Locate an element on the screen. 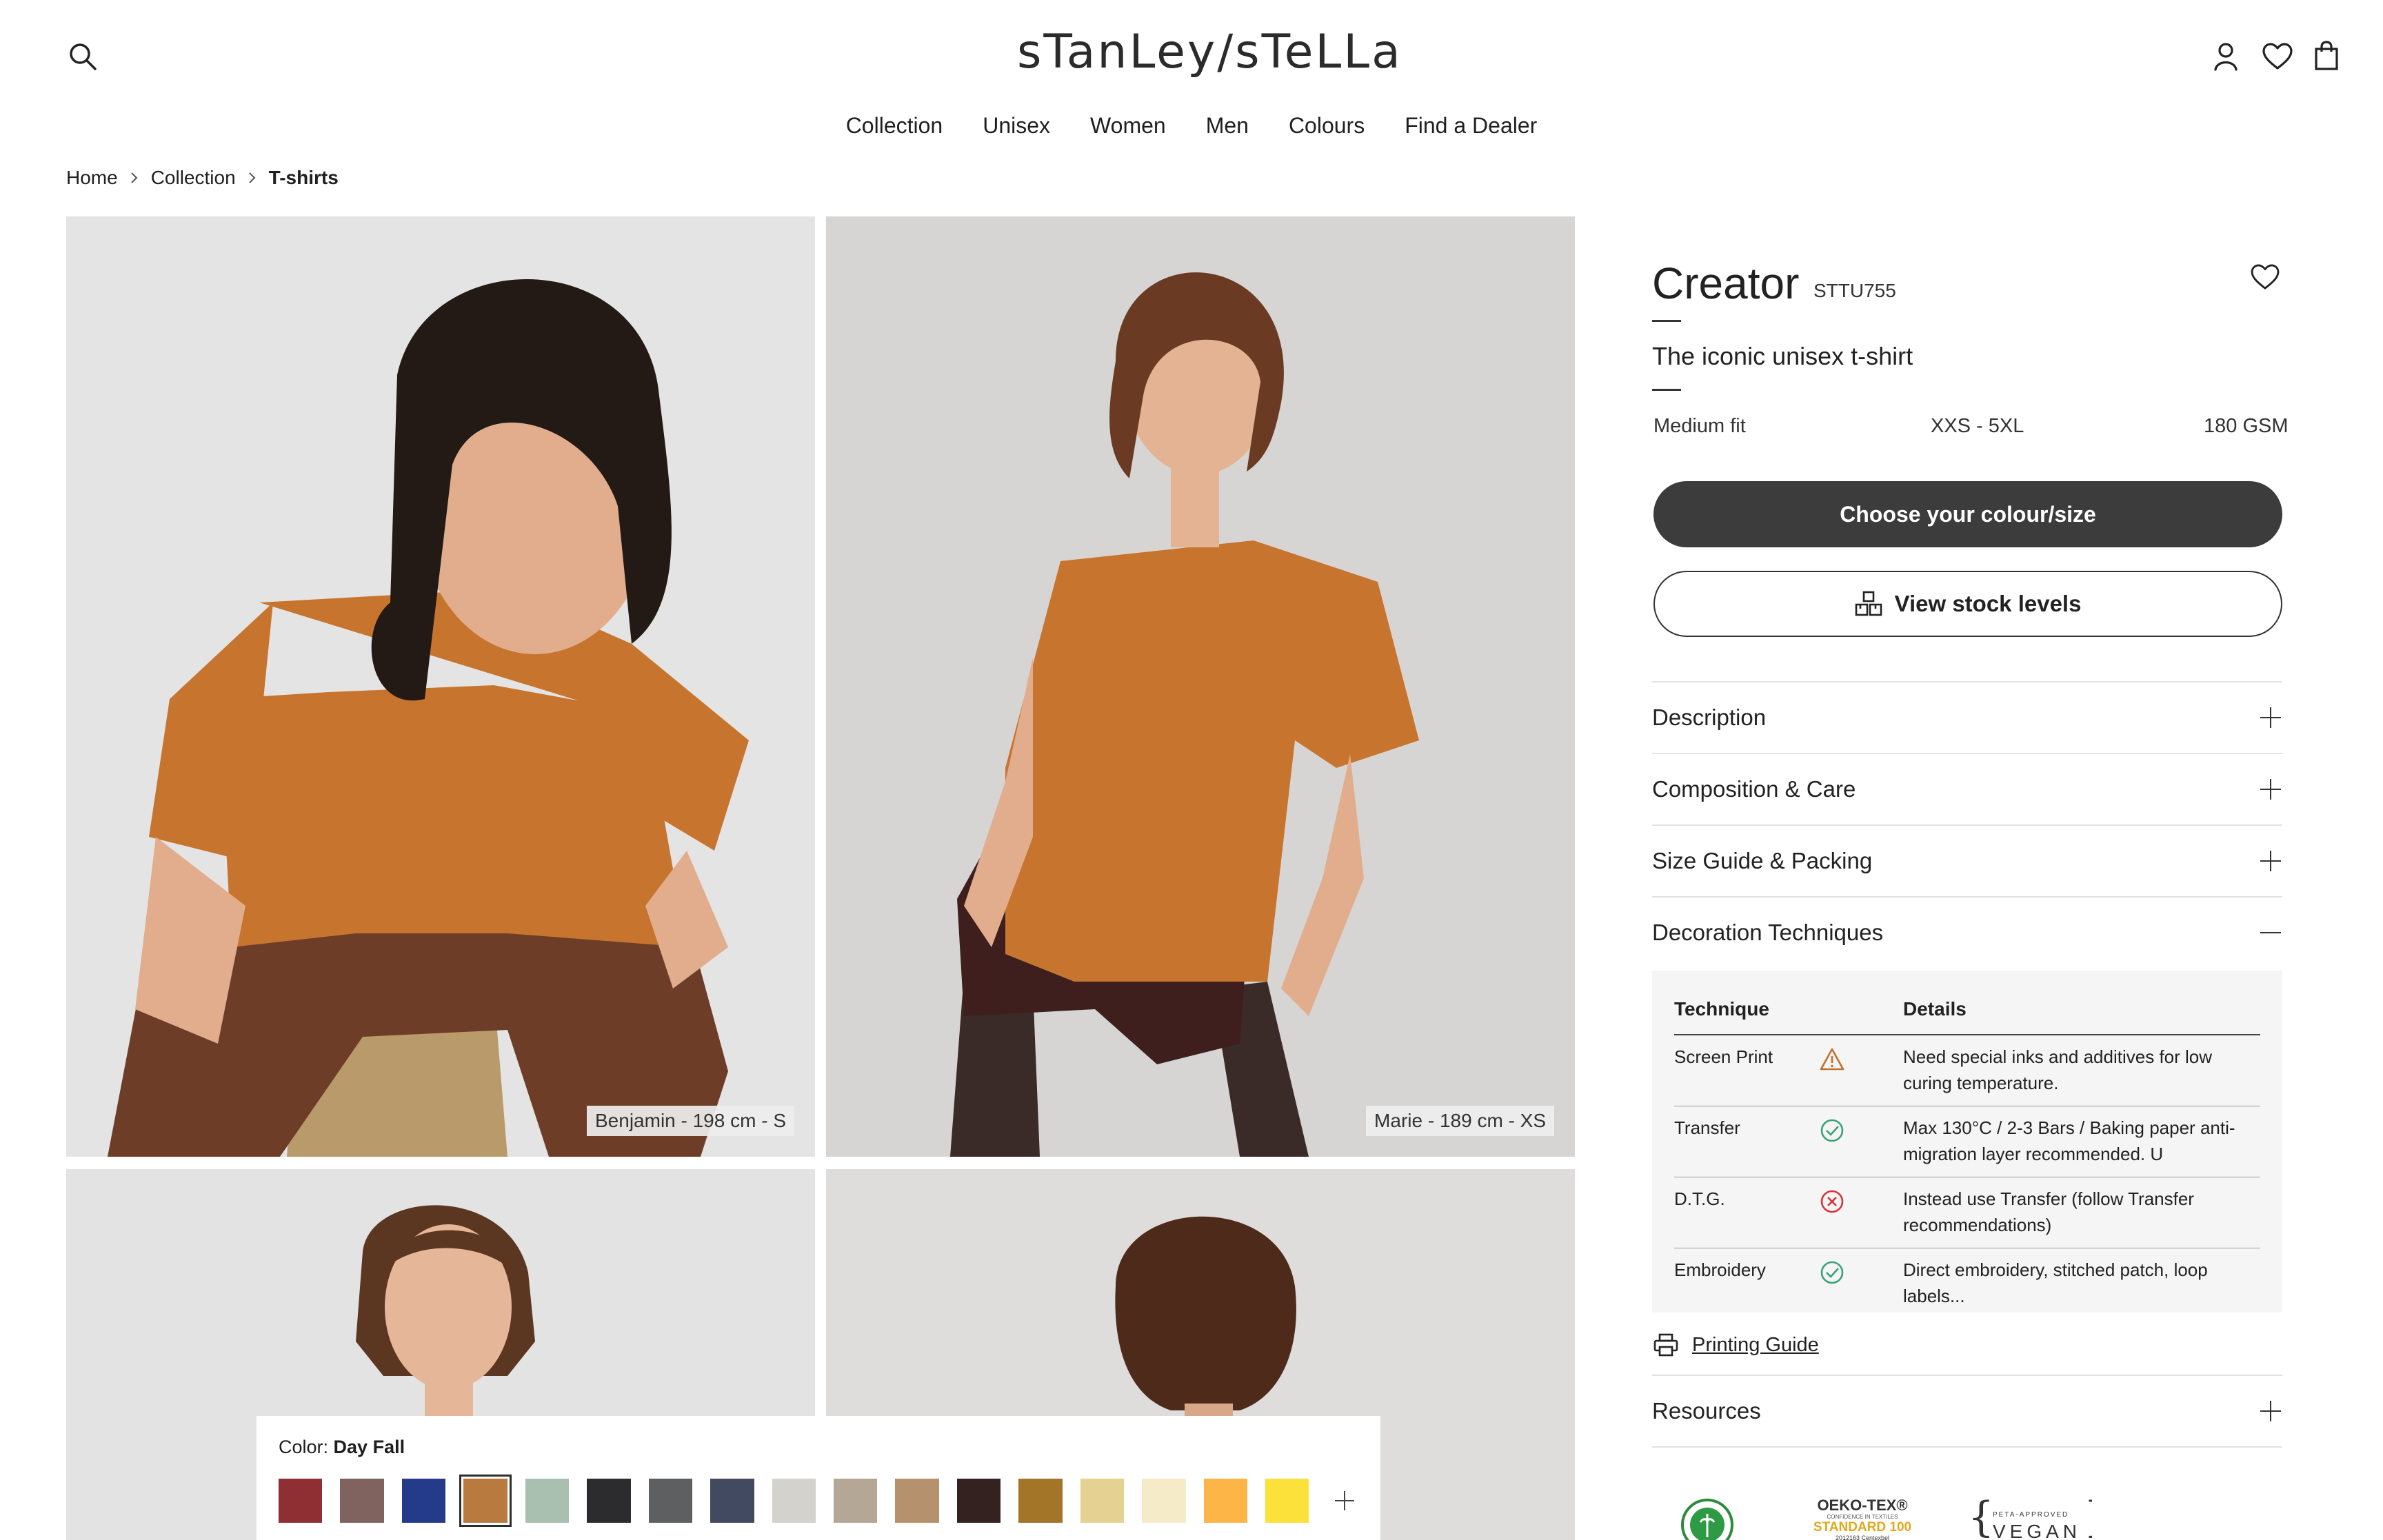  column-header-details: Details is located at coordinates (1935, 1009).